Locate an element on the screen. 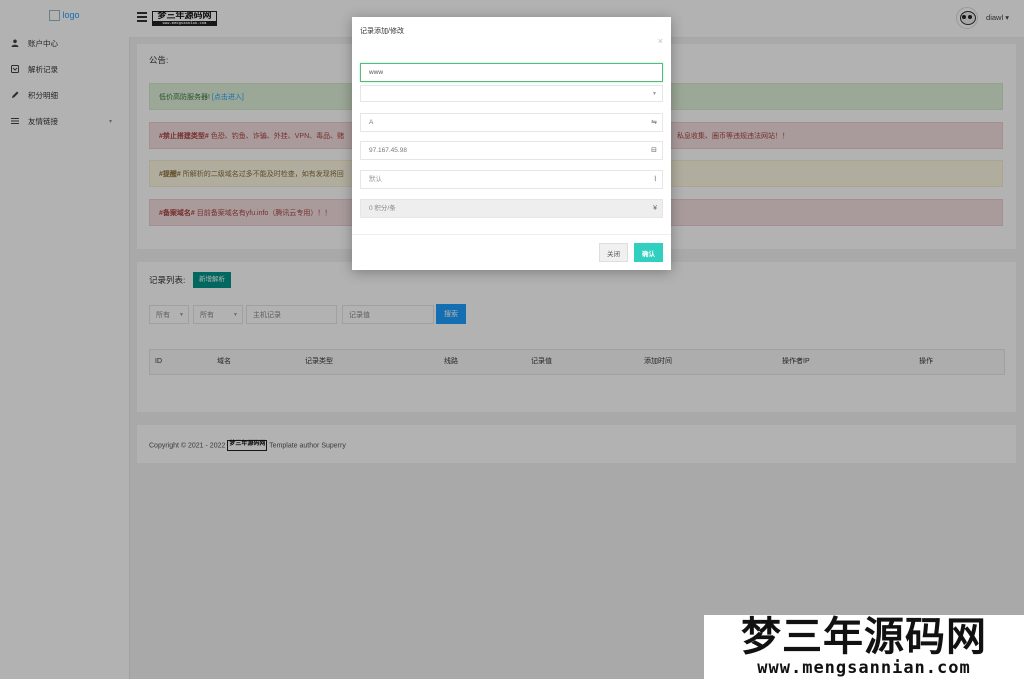 The width and height of the screenshot is (1024, 679). watermark: 梦三年源码网 www.mengsannian.com is located at coordinates (864, 647).